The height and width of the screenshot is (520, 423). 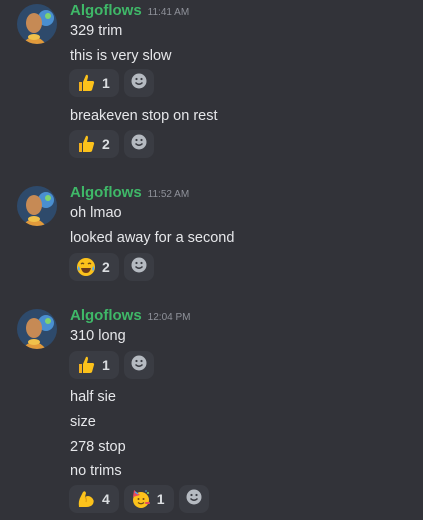 I want to click on reaction-bar: 4 1, so click(x=139, y=499).